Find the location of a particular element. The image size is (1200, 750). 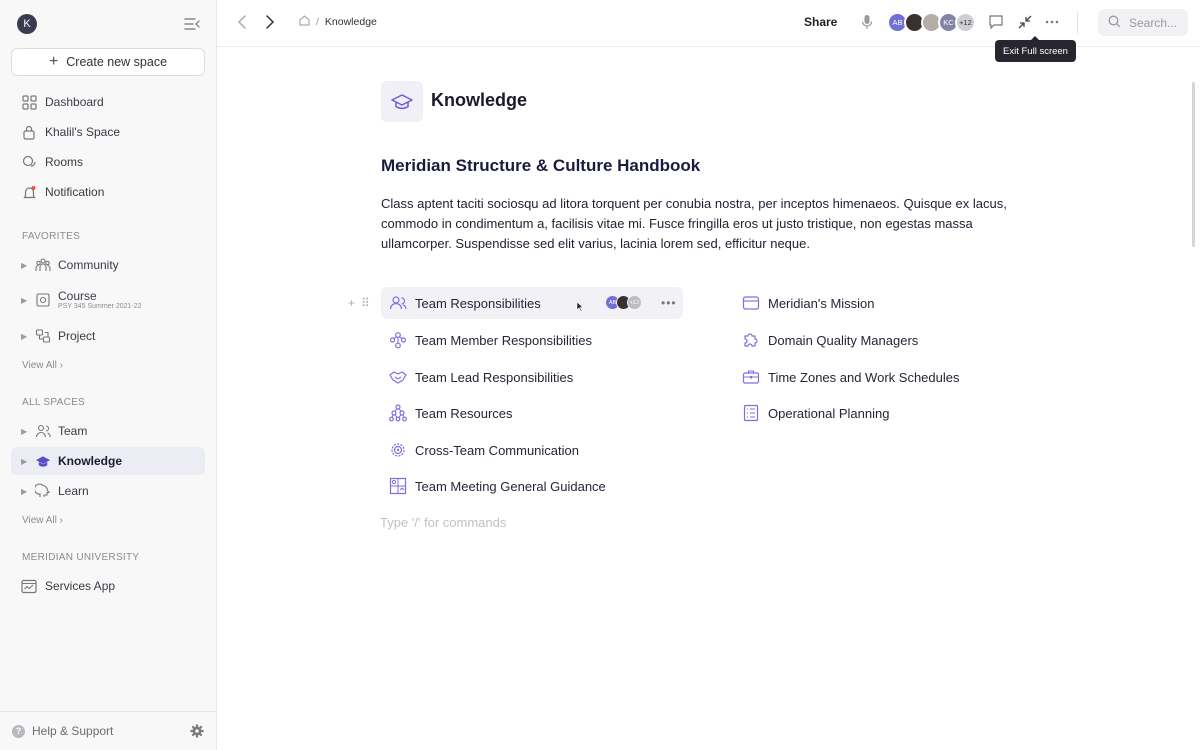

sidebar-item-khalils-space: Khalil's Space is located at coordinates (108, 132).